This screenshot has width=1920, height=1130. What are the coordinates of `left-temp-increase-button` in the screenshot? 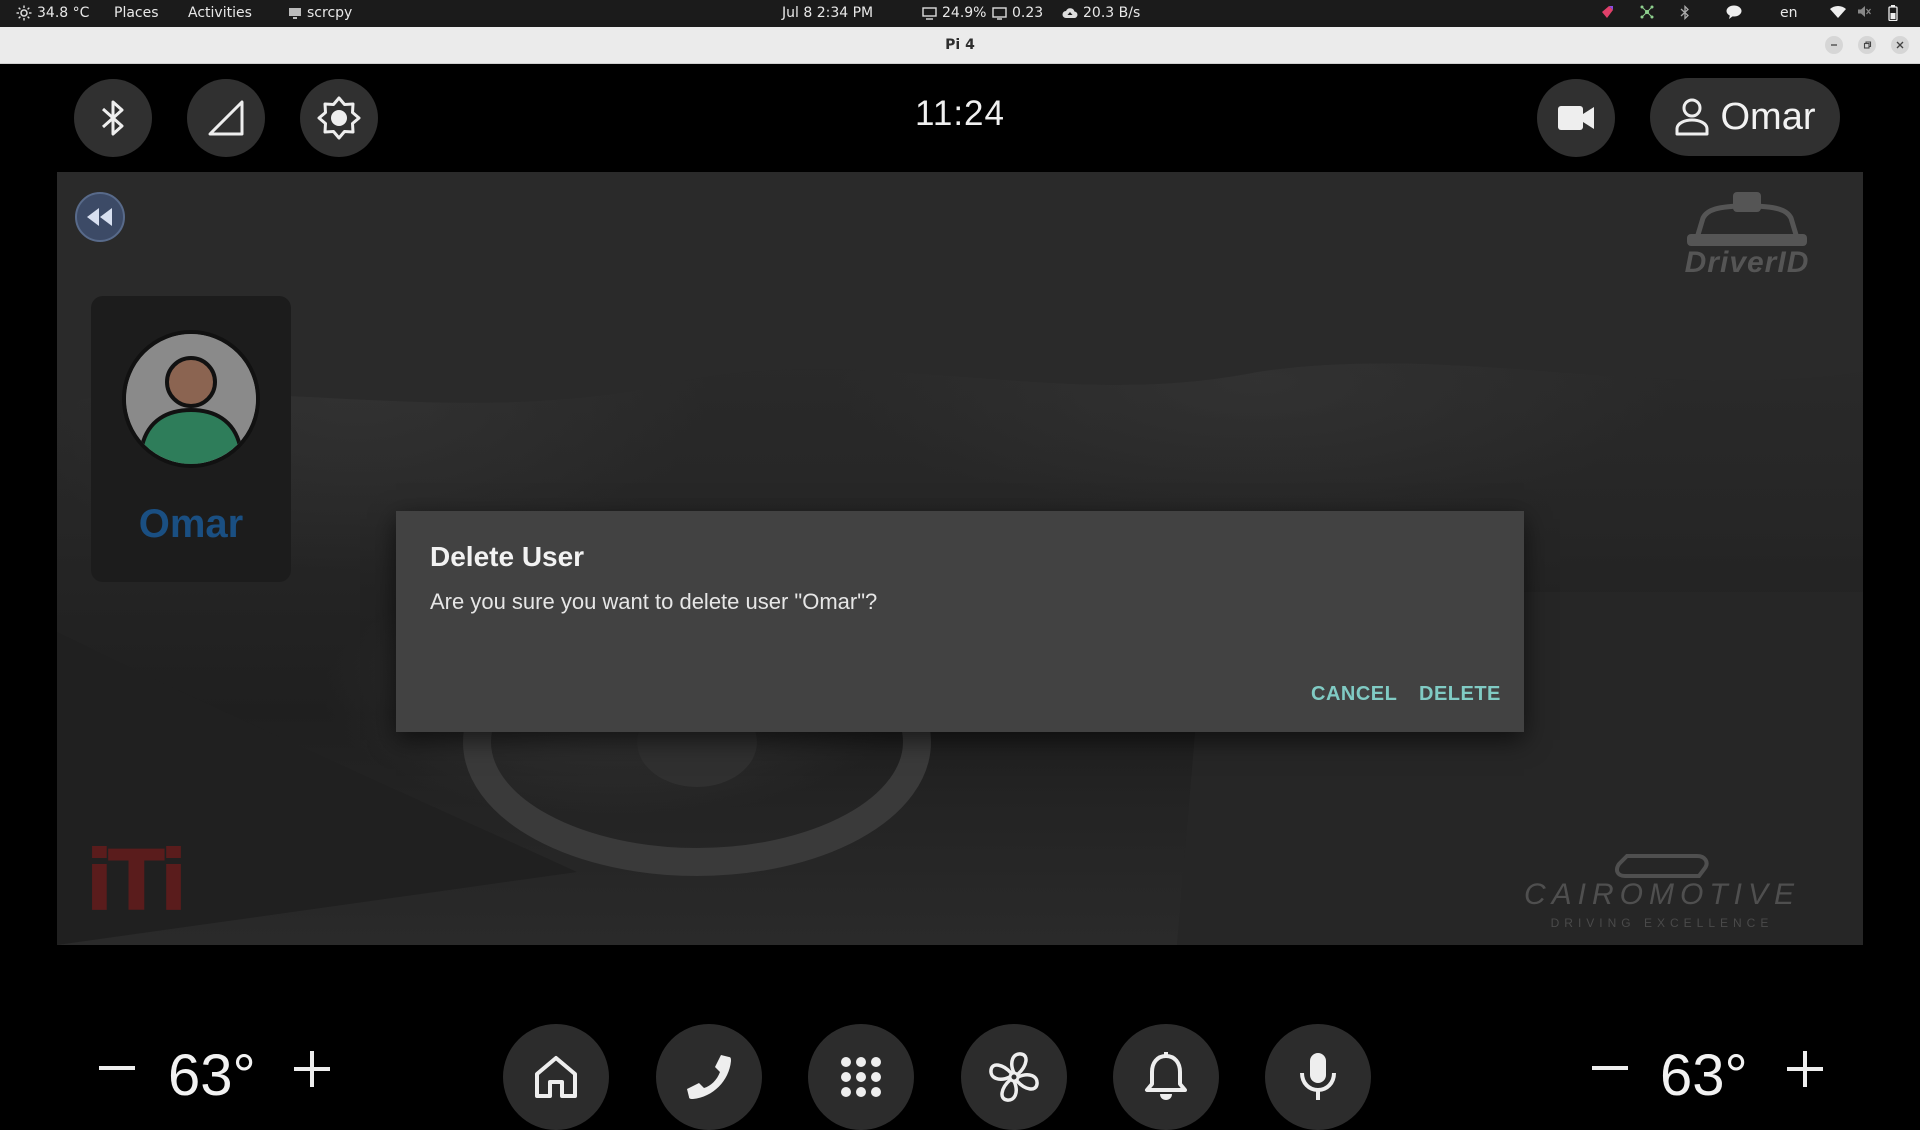 It's located at (312, 1069).